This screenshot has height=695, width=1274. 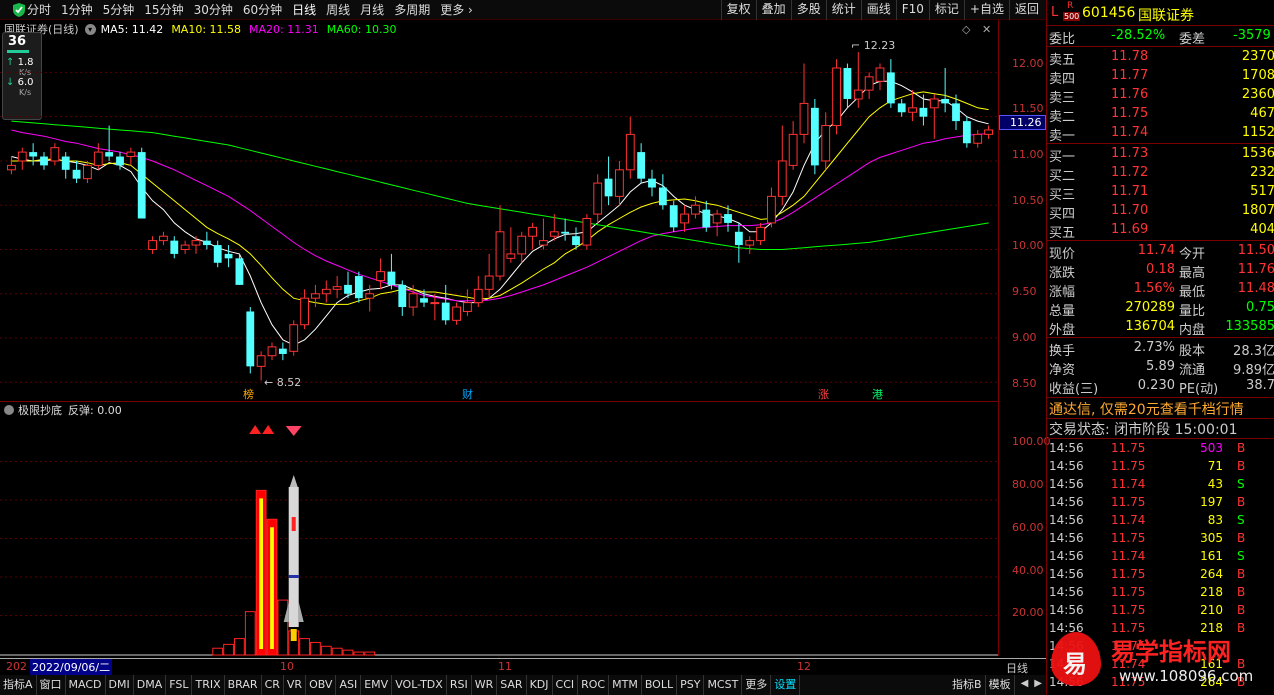 What do you see at coordinates (120, 685) in the screenshot?
I see `tab-dmi: DMI` at bounding box center [120, 685].